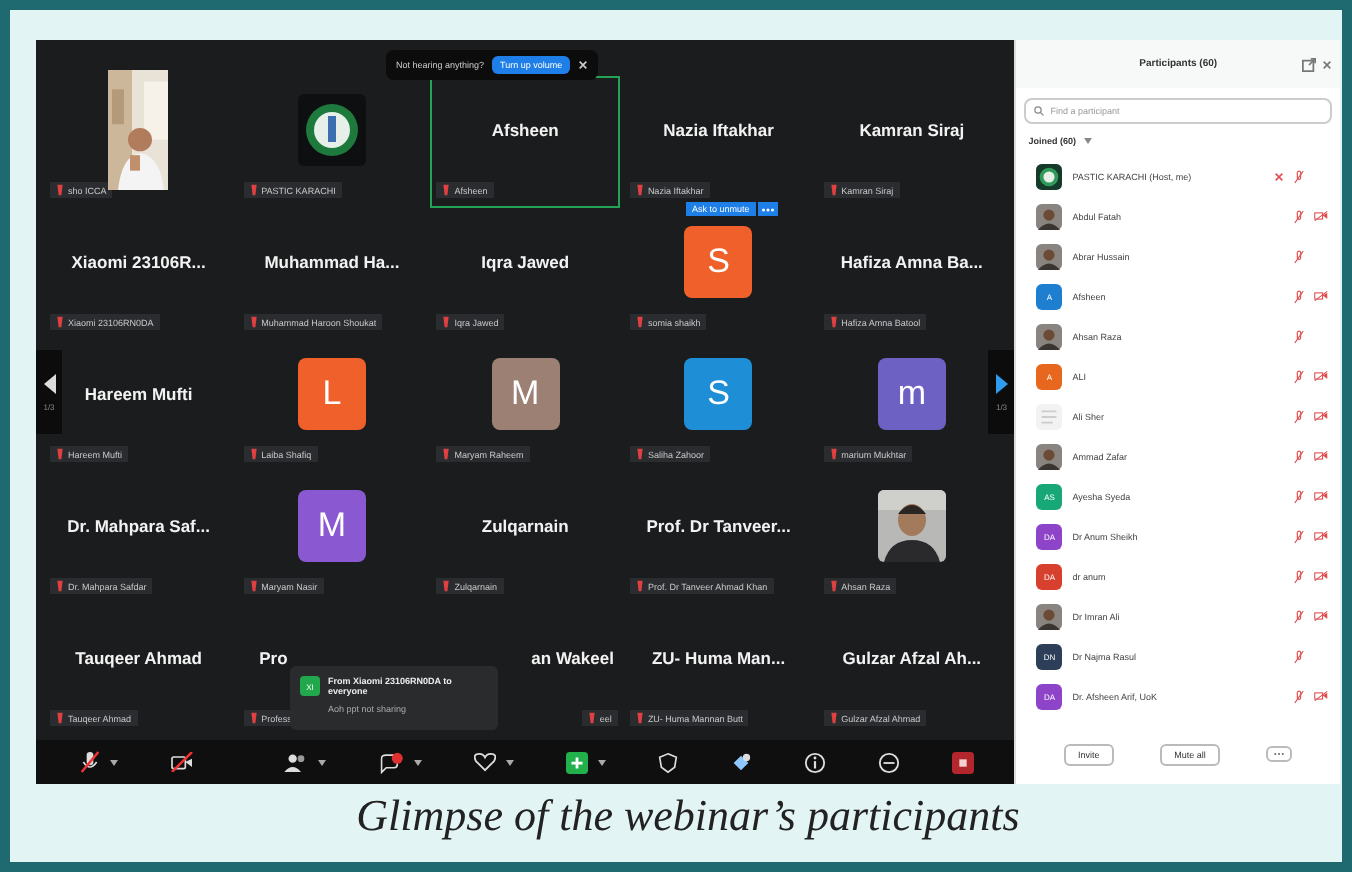 This screenshot has width=1352, height=872. Describe the element at coordinates (688, 815) in the screenshot. I see `figure-caption: Glimpse of the webinar’s participants` at that location.